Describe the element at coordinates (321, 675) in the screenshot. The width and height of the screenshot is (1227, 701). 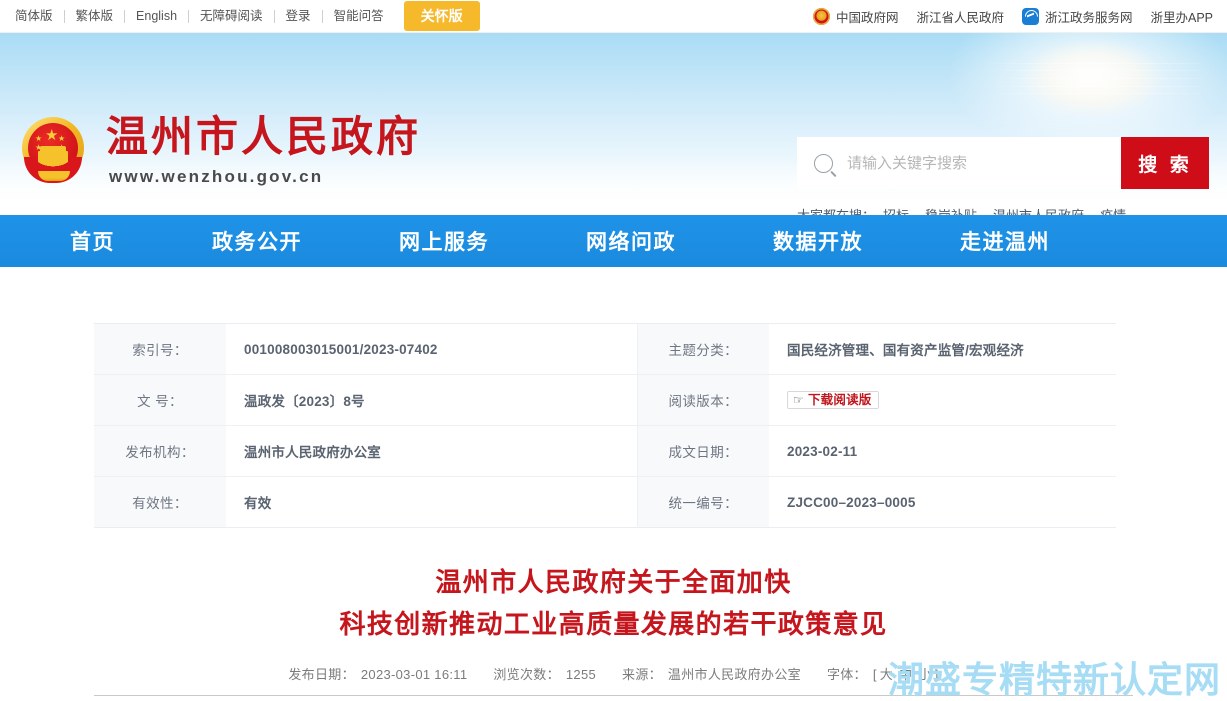
I see `publish-date-label: 发布日期：` at that location.